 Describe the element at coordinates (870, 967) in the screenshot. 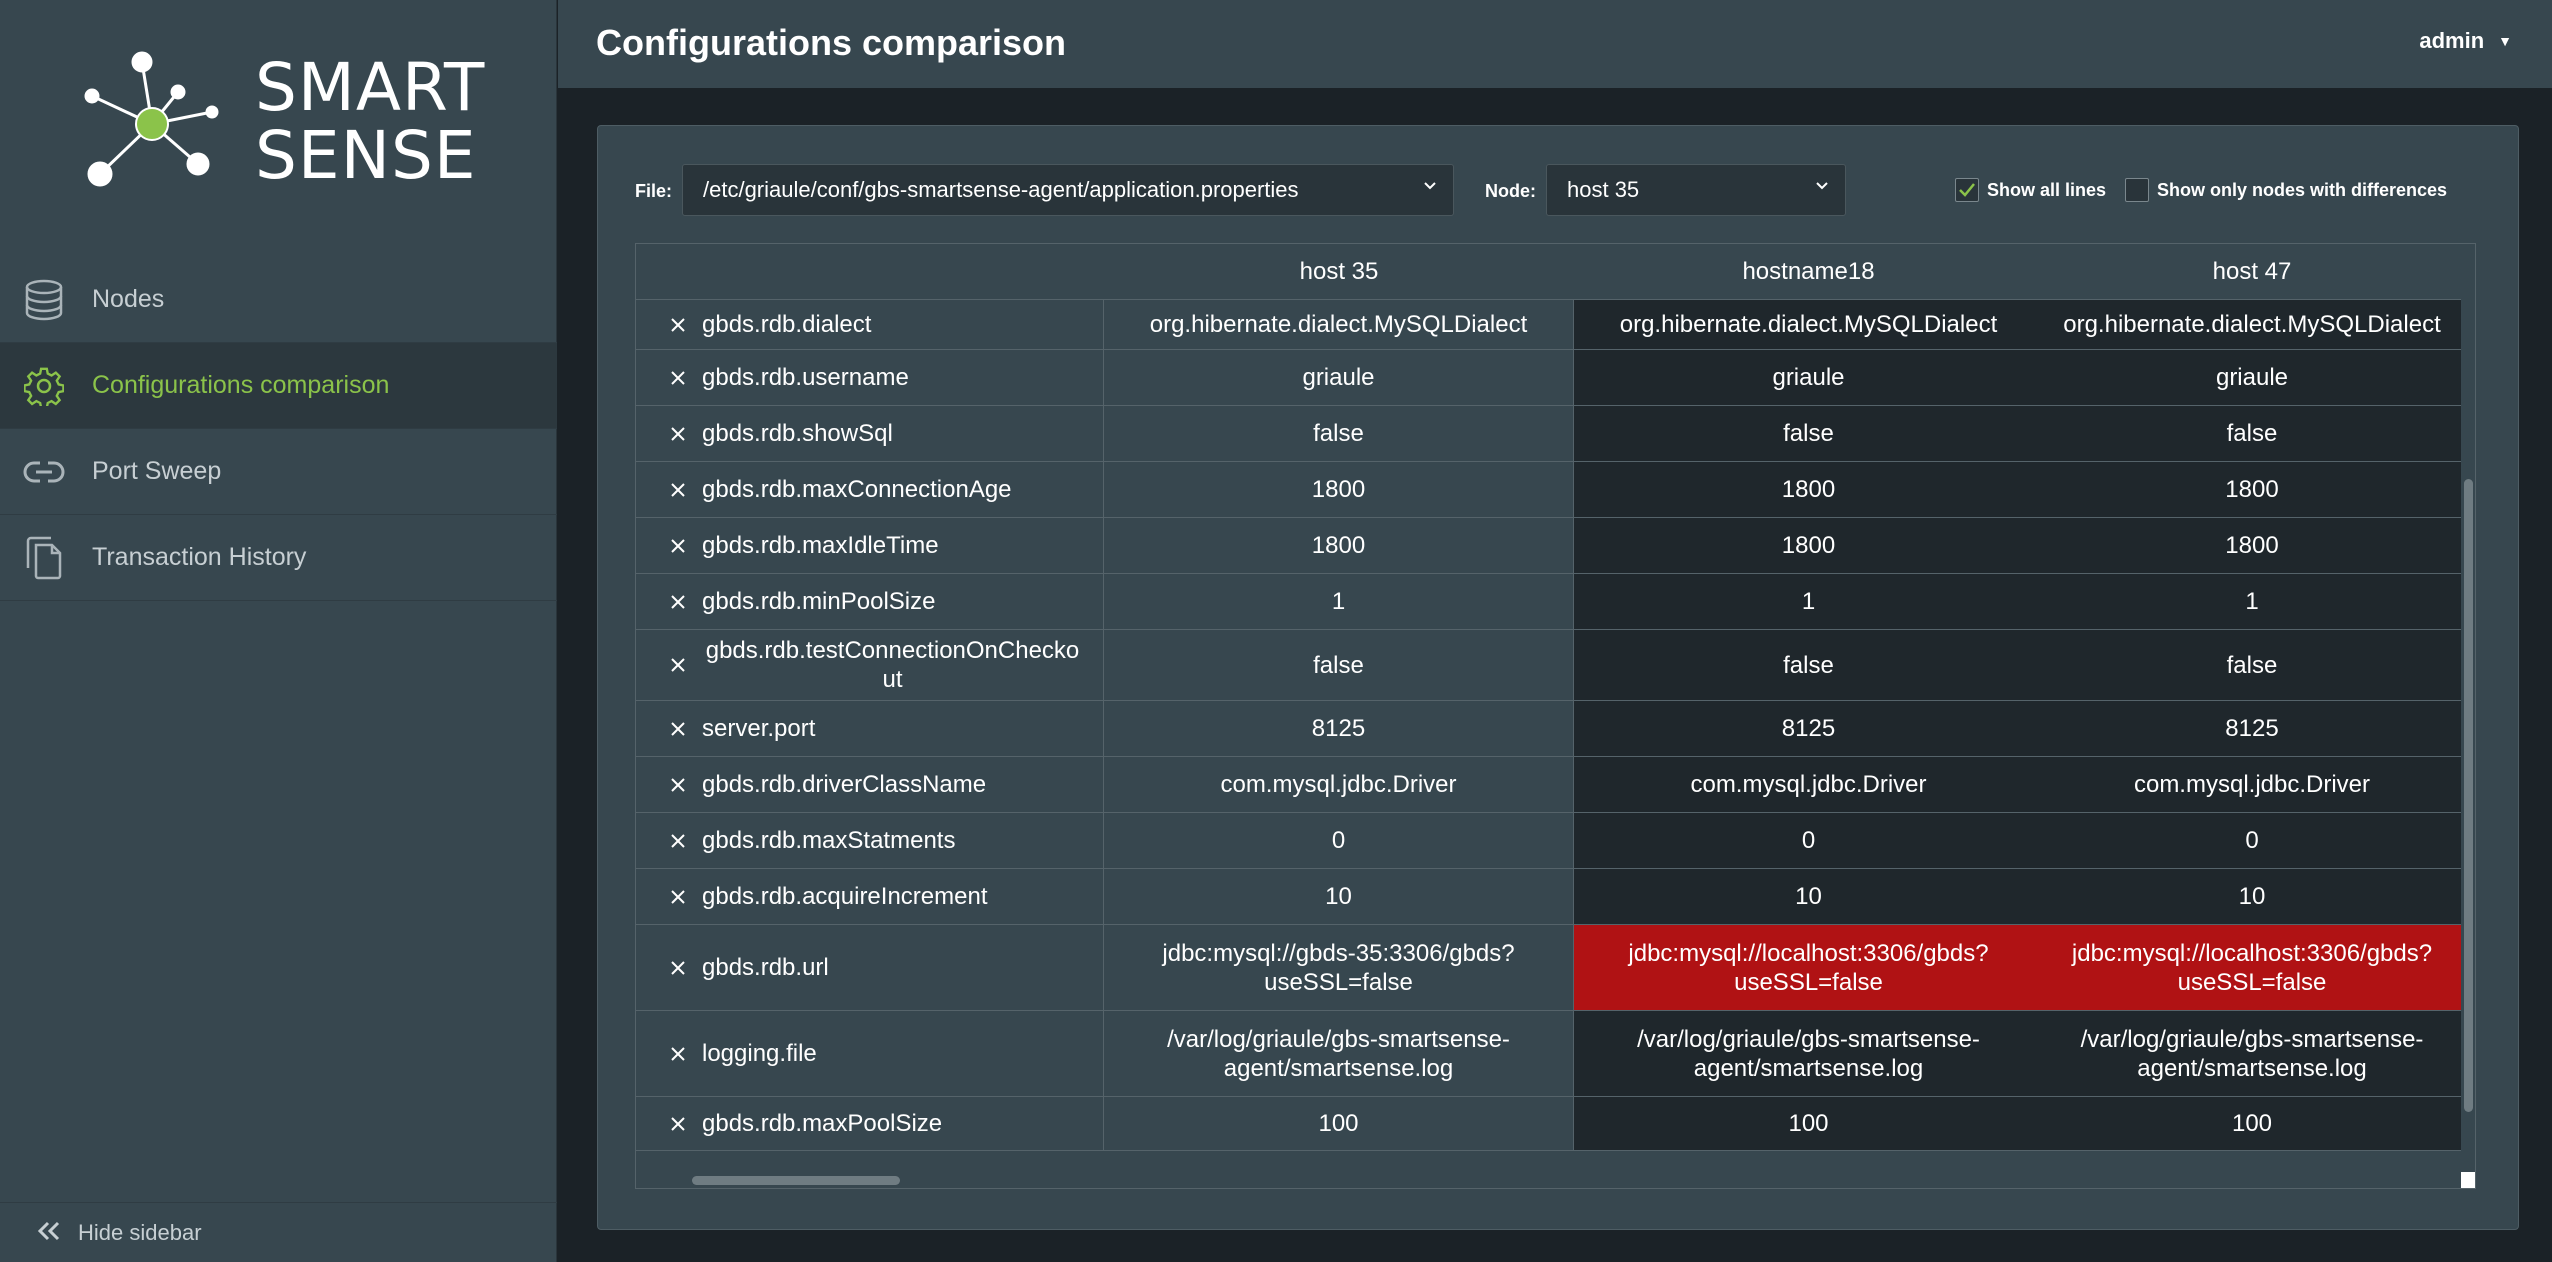

I see `key-cell: gbds.rdb.url` at that location.